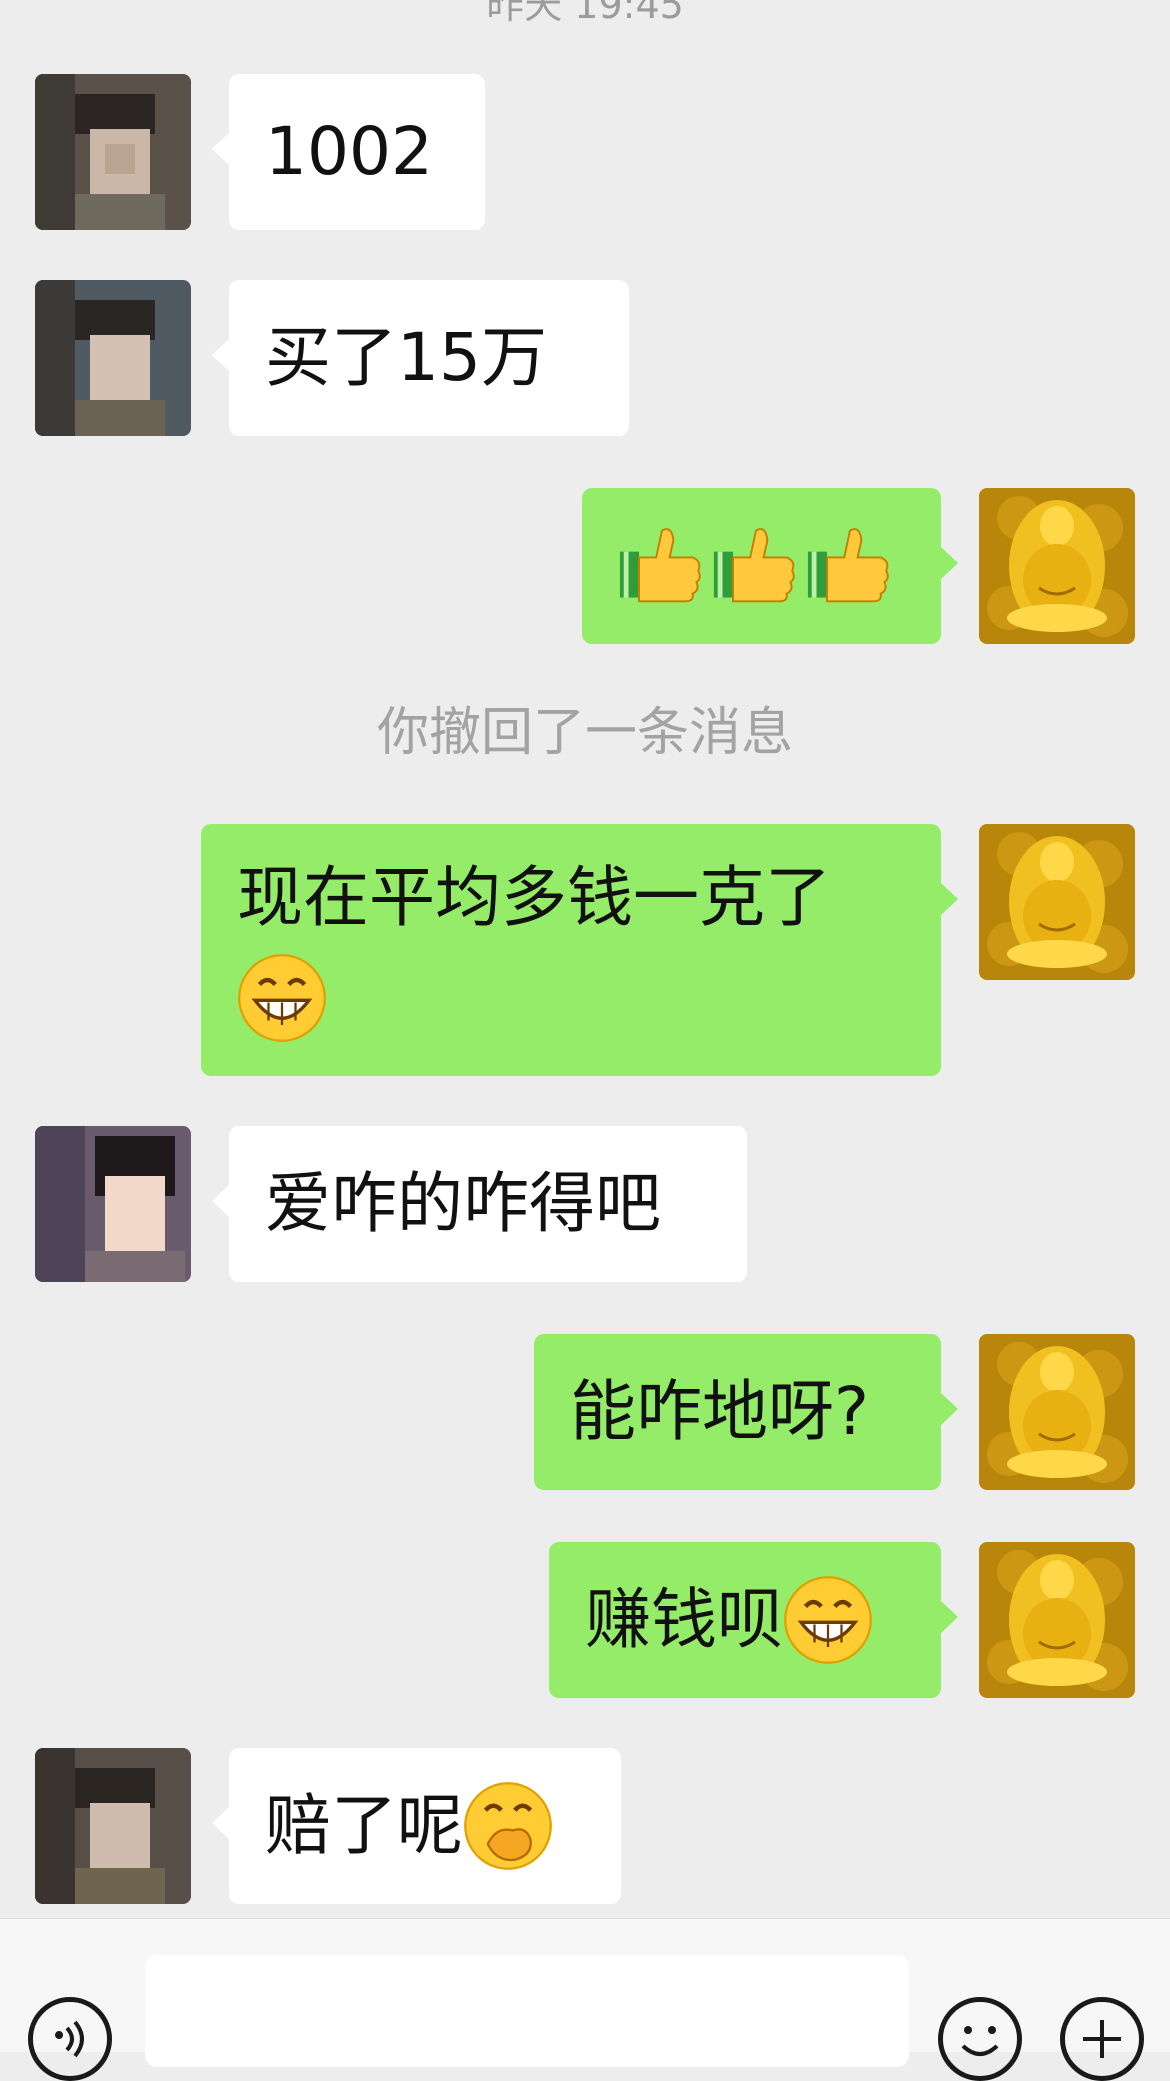 The image size is (1170, 2081). What do you see at coordinates (579, 950) in the screenshot?
I see `message-bubble-outgoing: 现在平均多钱一克了` at bounding box center [579, 950].